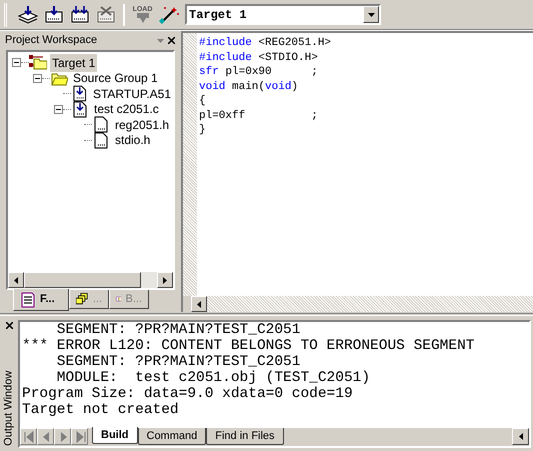 This screenshot has width=533, height=451. Describe the element at coordinates (259, 57) in the screenshot. I see `code-line: #include <STDIO.H>` at that location.